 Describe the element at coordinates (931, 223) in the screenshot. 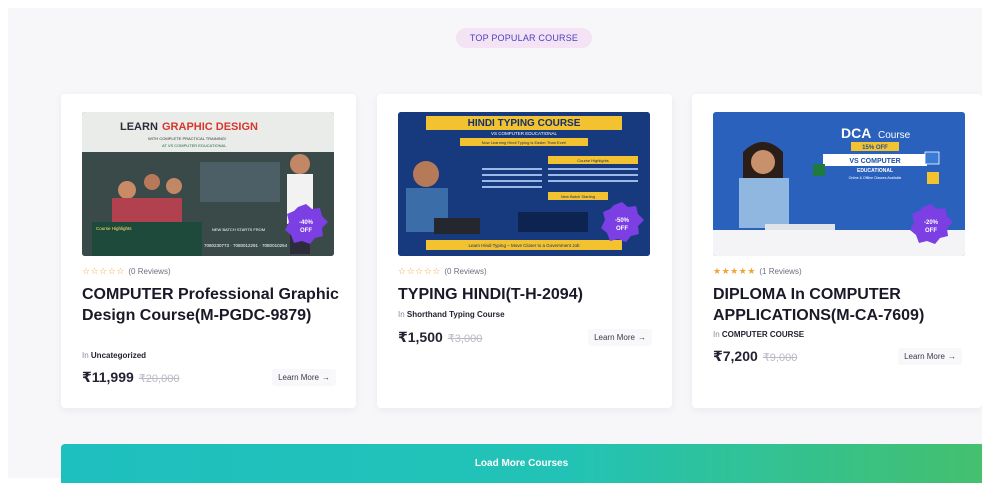

I see `discount-value: -20%` at that location.